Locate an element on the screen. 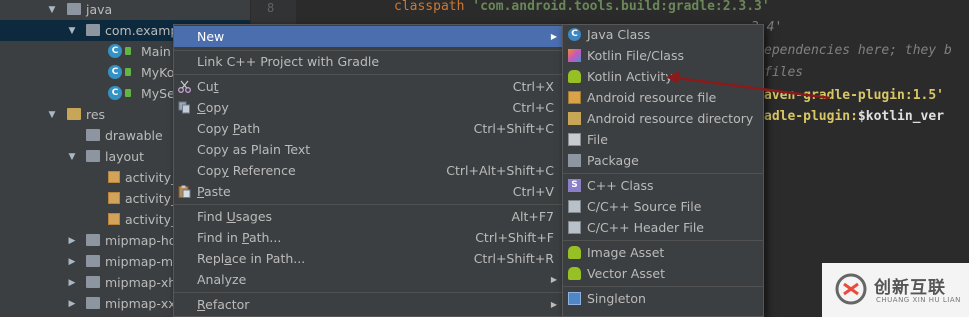 The width and height of the screenshot is (969, 317). menu-item-label: Copy Reference is located at coordinates (246, 170).